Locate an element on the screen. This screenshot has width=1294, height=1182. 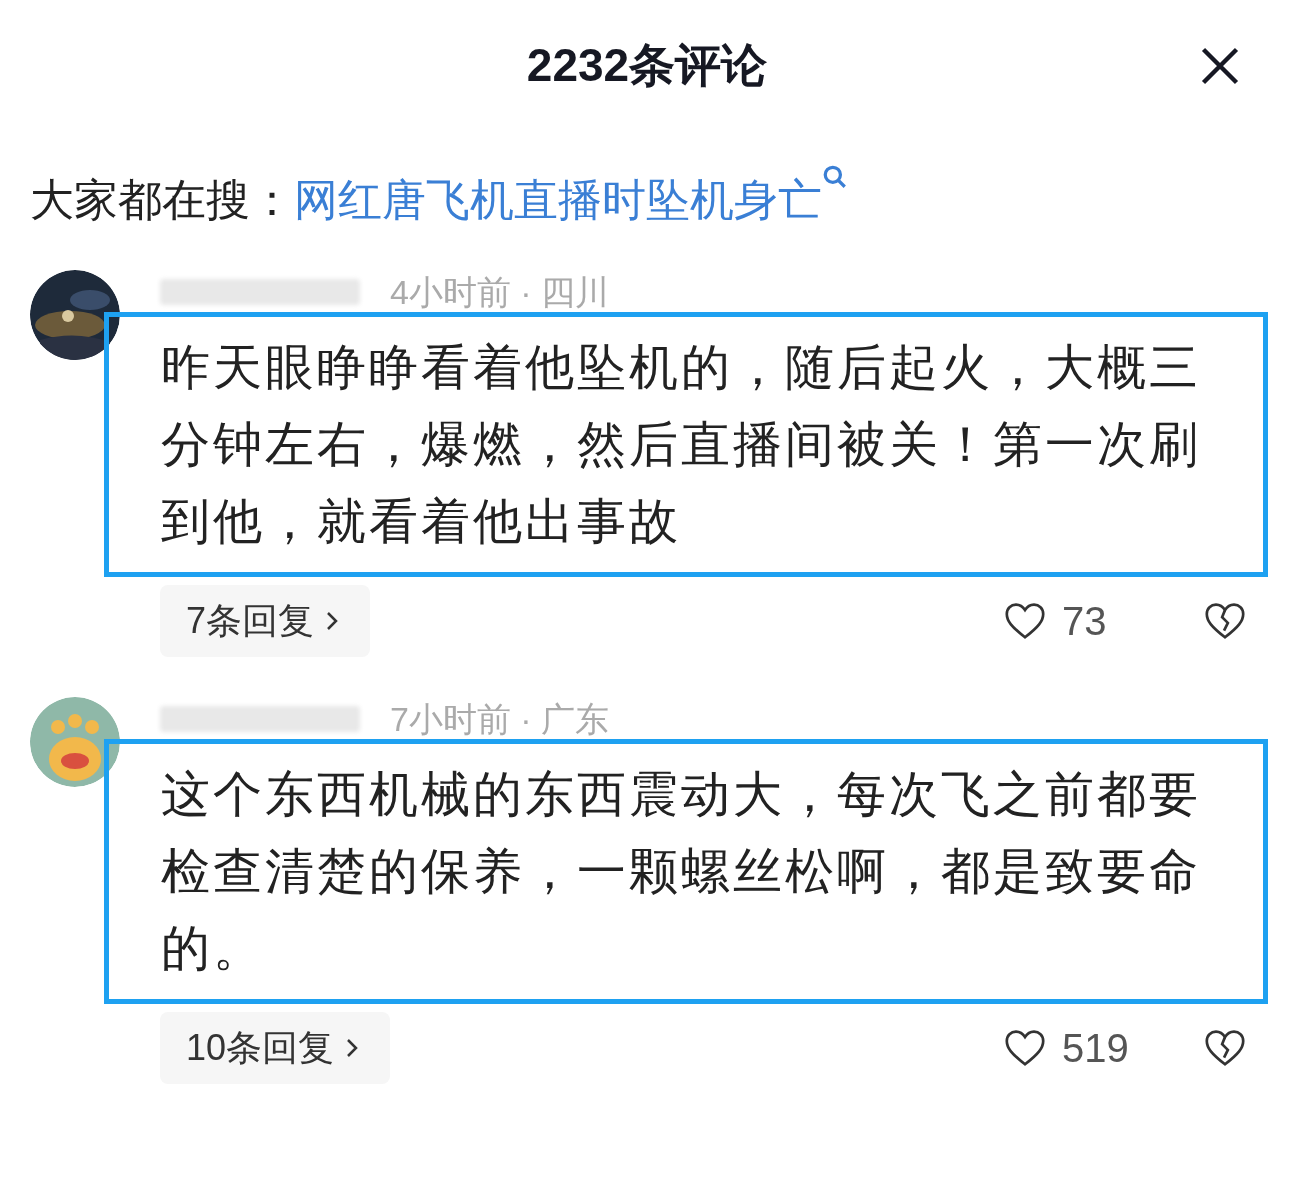
comments-title: 2232条评论 is located at coordinates (647, 65).